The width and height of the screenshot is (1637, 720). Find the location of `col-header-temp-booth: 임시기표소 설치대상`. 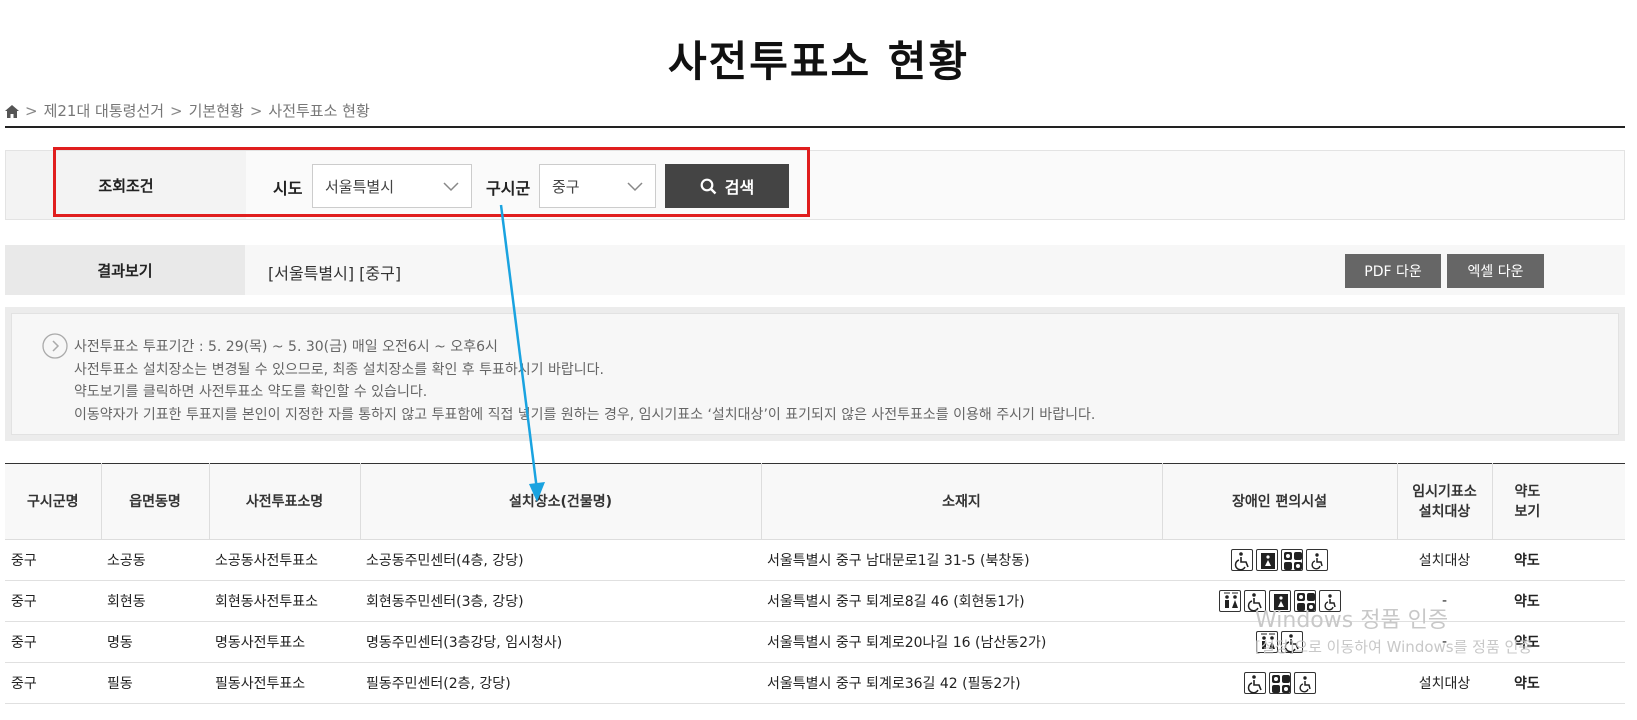

col-header-temp-booth: 임시기표소 설치대상 is located at coordinates (1445, 501).